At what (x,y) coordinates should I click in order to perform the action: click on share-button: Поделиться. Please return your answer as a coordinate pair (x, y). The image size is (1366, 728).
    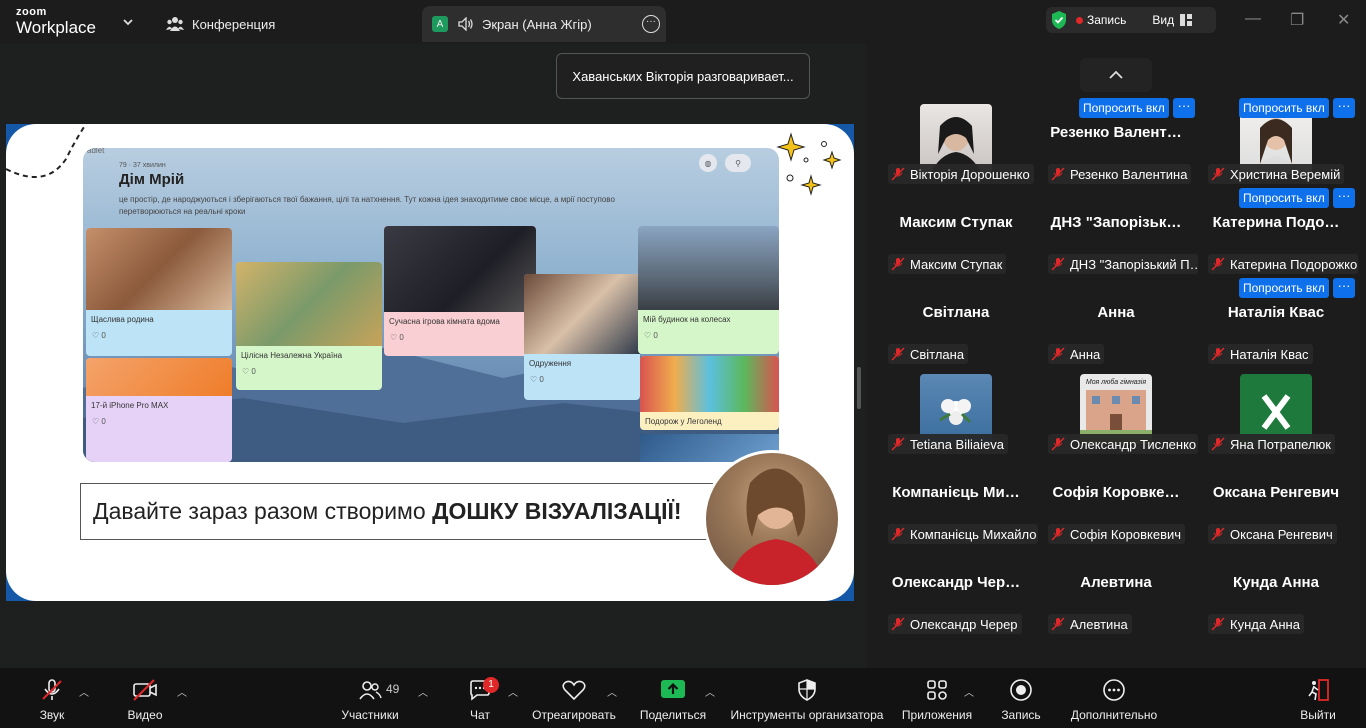
    Looking at the image, I should click on (673, 698).